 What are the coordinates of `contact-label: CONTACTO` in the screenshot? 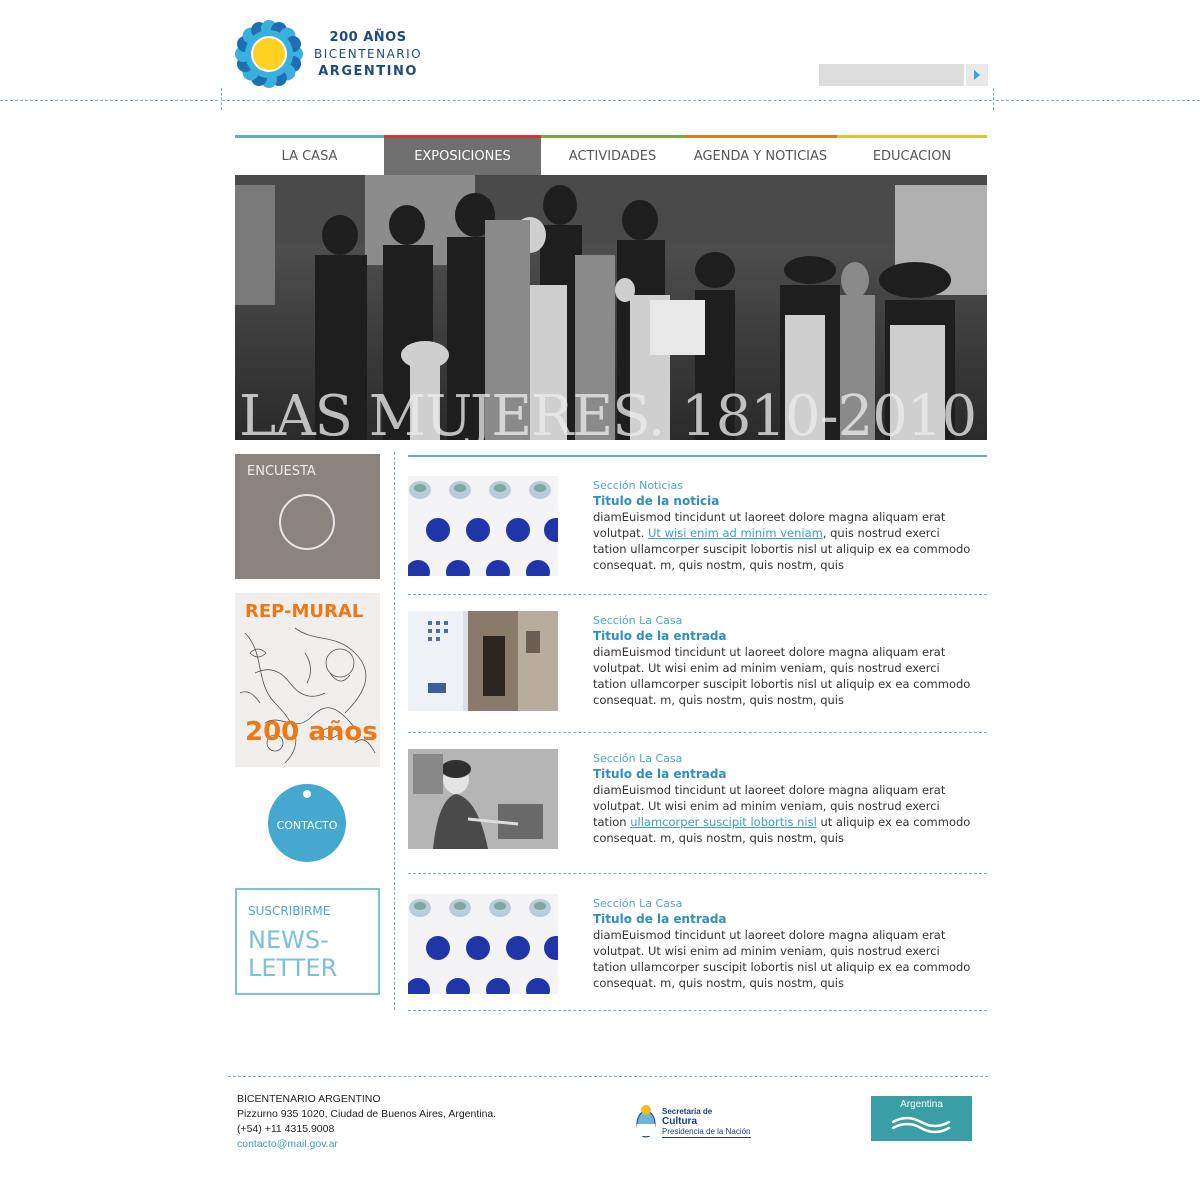 It's located at (307, 825).